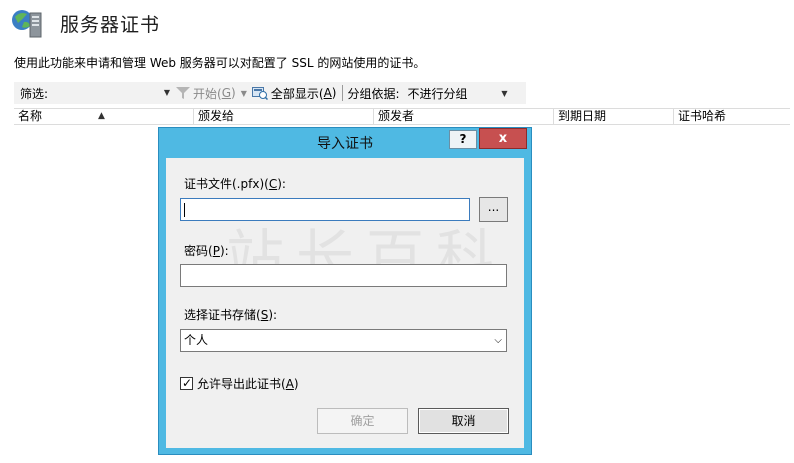 The width and height of the screenshot is (794, 463). Describe the element at coordinates (184, 210) in the screenshot. I see `text-cursor` at that location.